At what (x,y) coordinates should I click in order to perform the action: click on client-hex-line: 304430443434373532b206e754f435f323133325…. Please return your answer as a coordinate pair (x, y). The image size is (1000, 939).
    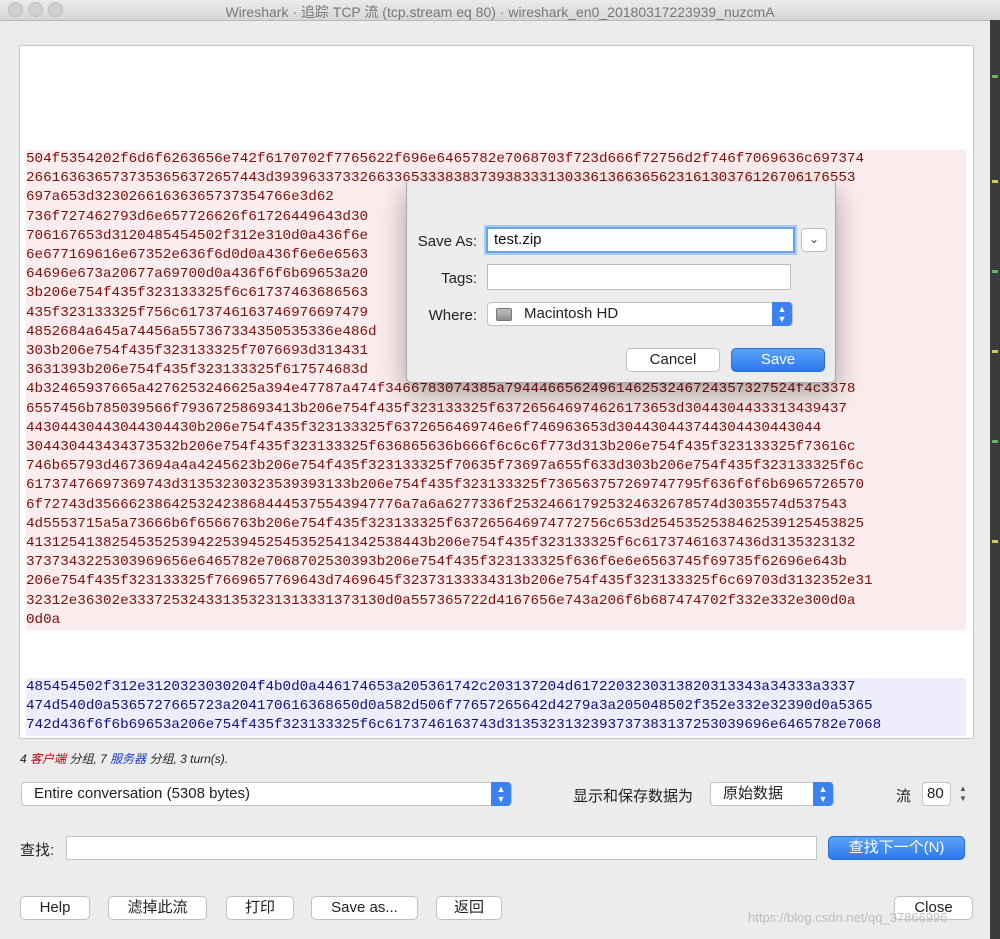
    Looking at the image, I should click on (496, 448).